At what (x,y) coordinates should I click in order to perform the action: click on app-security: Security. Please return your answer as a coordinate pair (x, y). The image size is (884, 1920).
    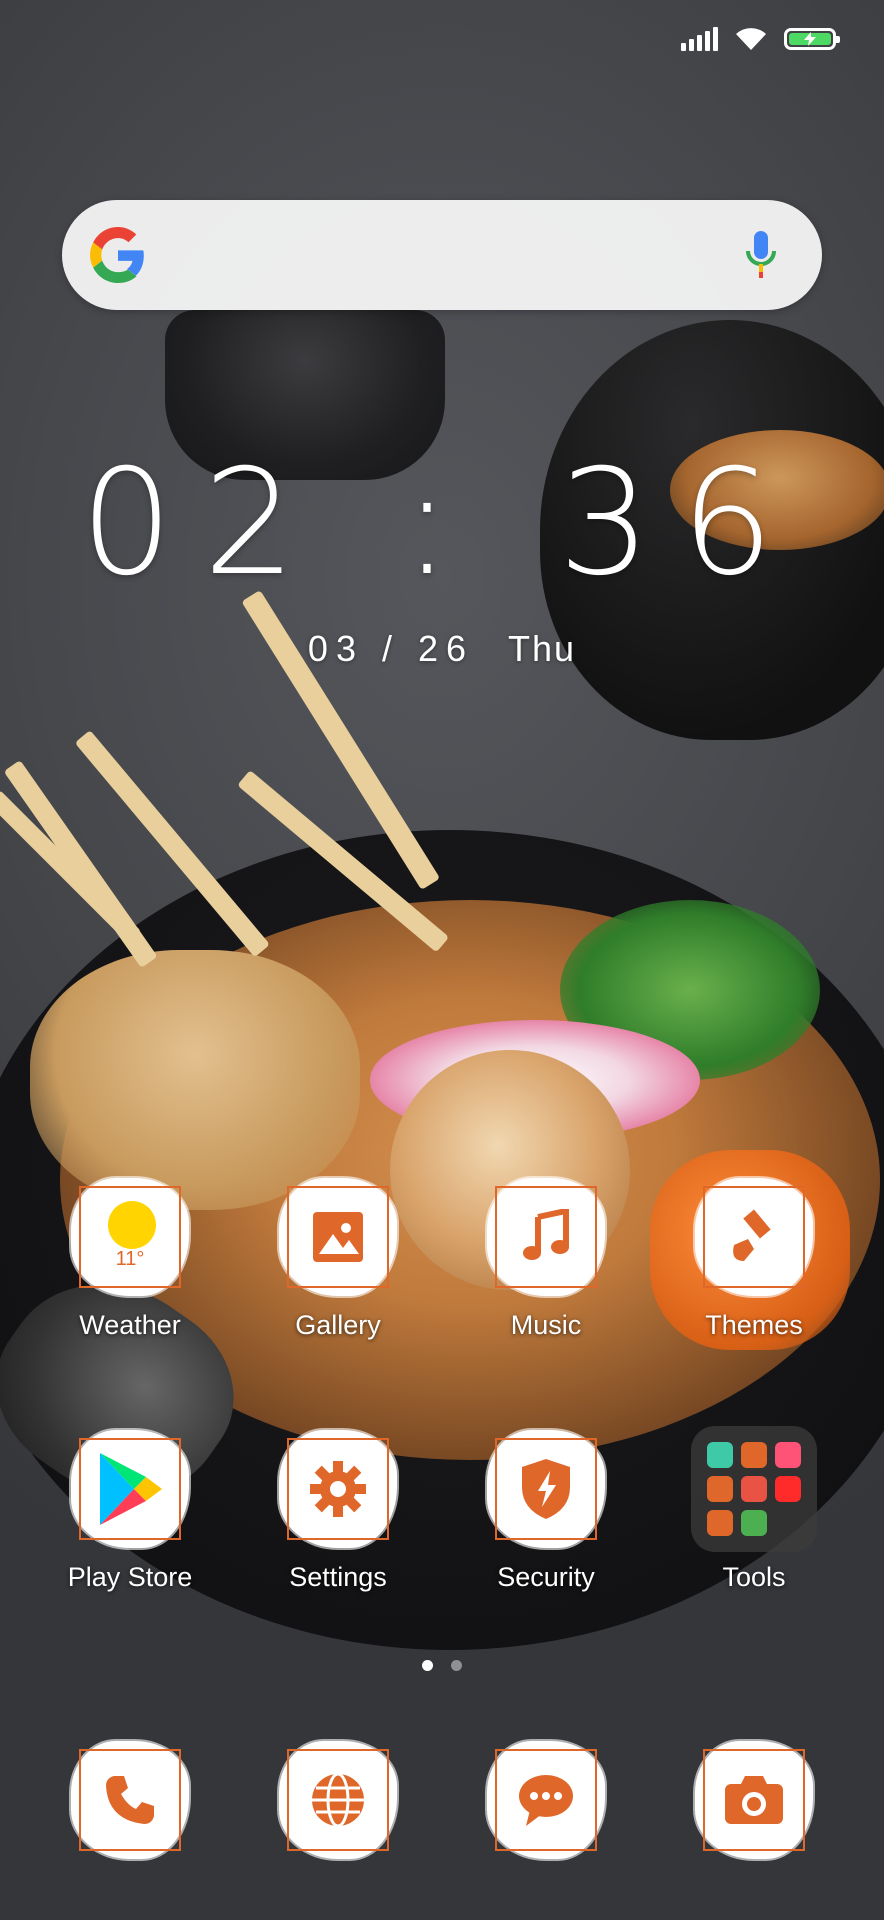
    Looking at the image, I should click on (546, 1508).